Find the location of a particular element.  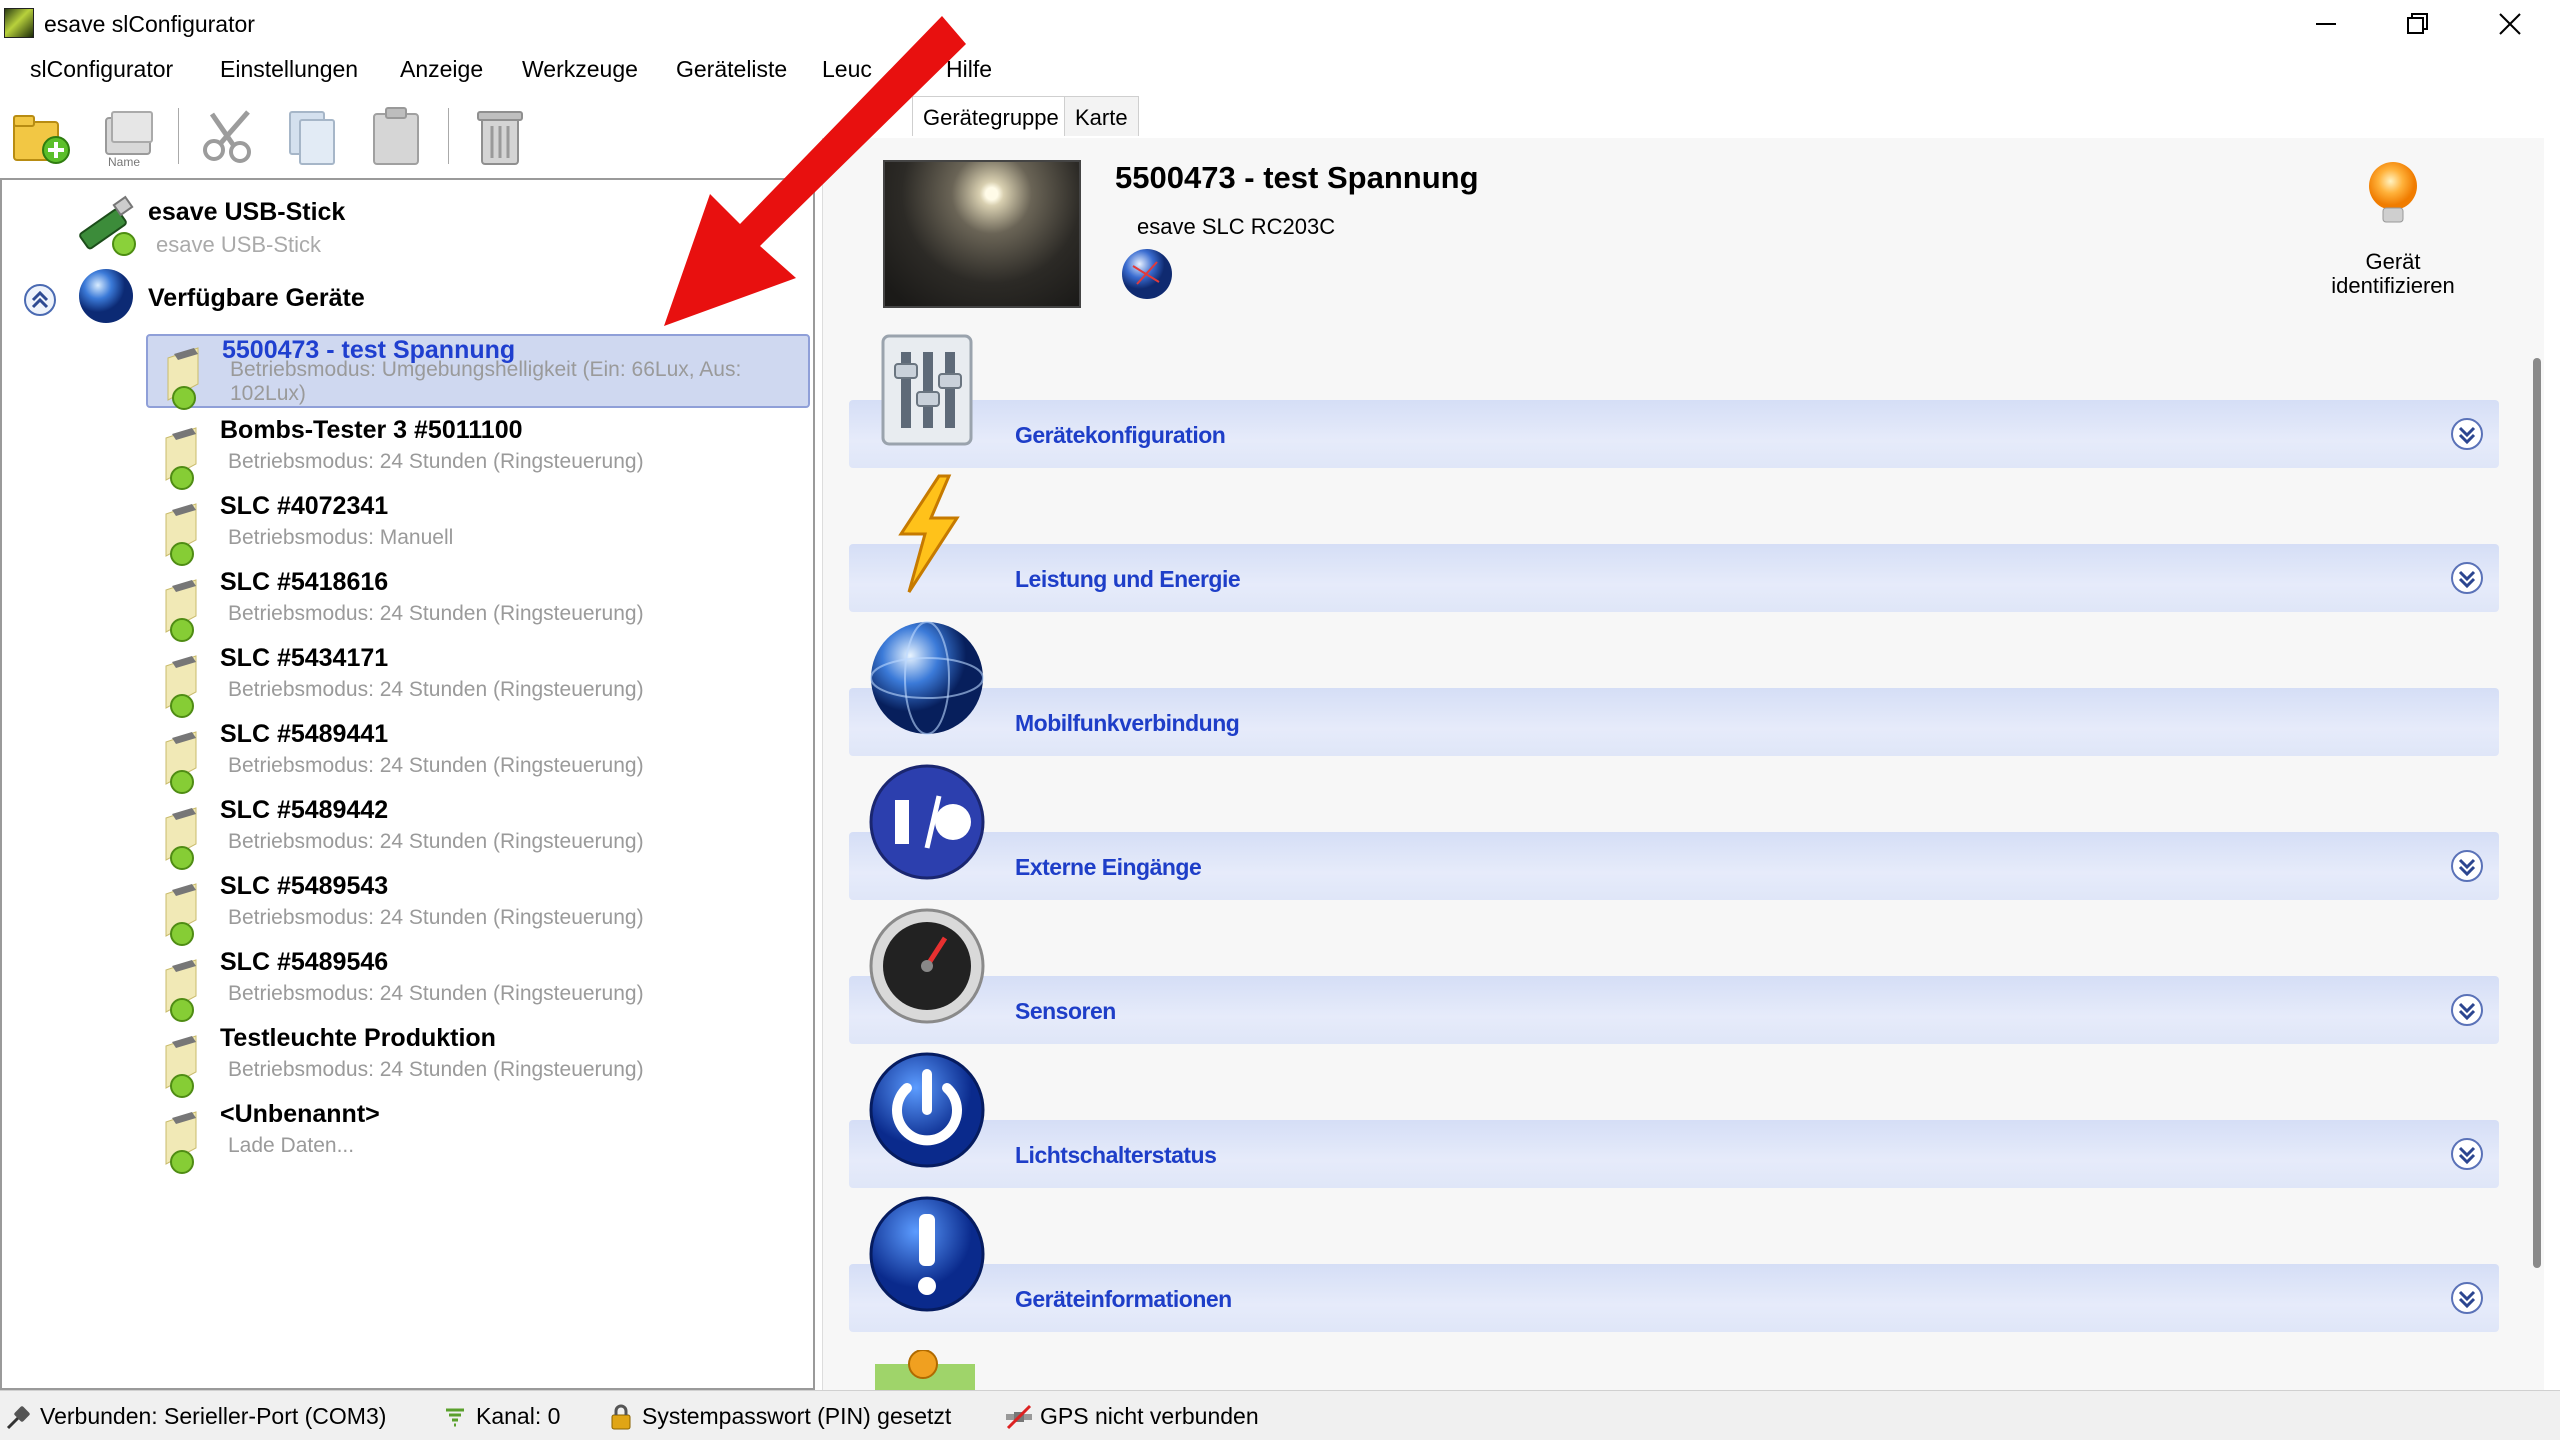

section-label: Gerätekonfiguration is located at coordinates (1120, 435).